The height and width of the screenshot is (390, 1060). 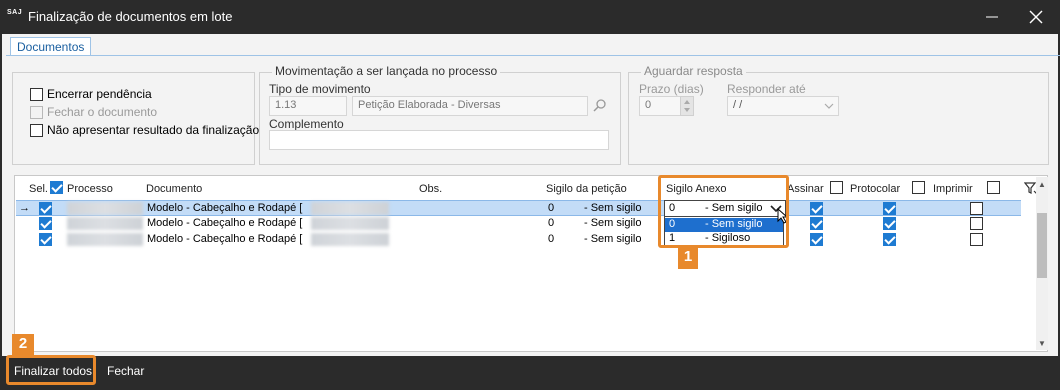 What do you see at coordinates (38, 189) in the screenshot?
I see `col-sel: Sel.` at bounding box center [38, 189].